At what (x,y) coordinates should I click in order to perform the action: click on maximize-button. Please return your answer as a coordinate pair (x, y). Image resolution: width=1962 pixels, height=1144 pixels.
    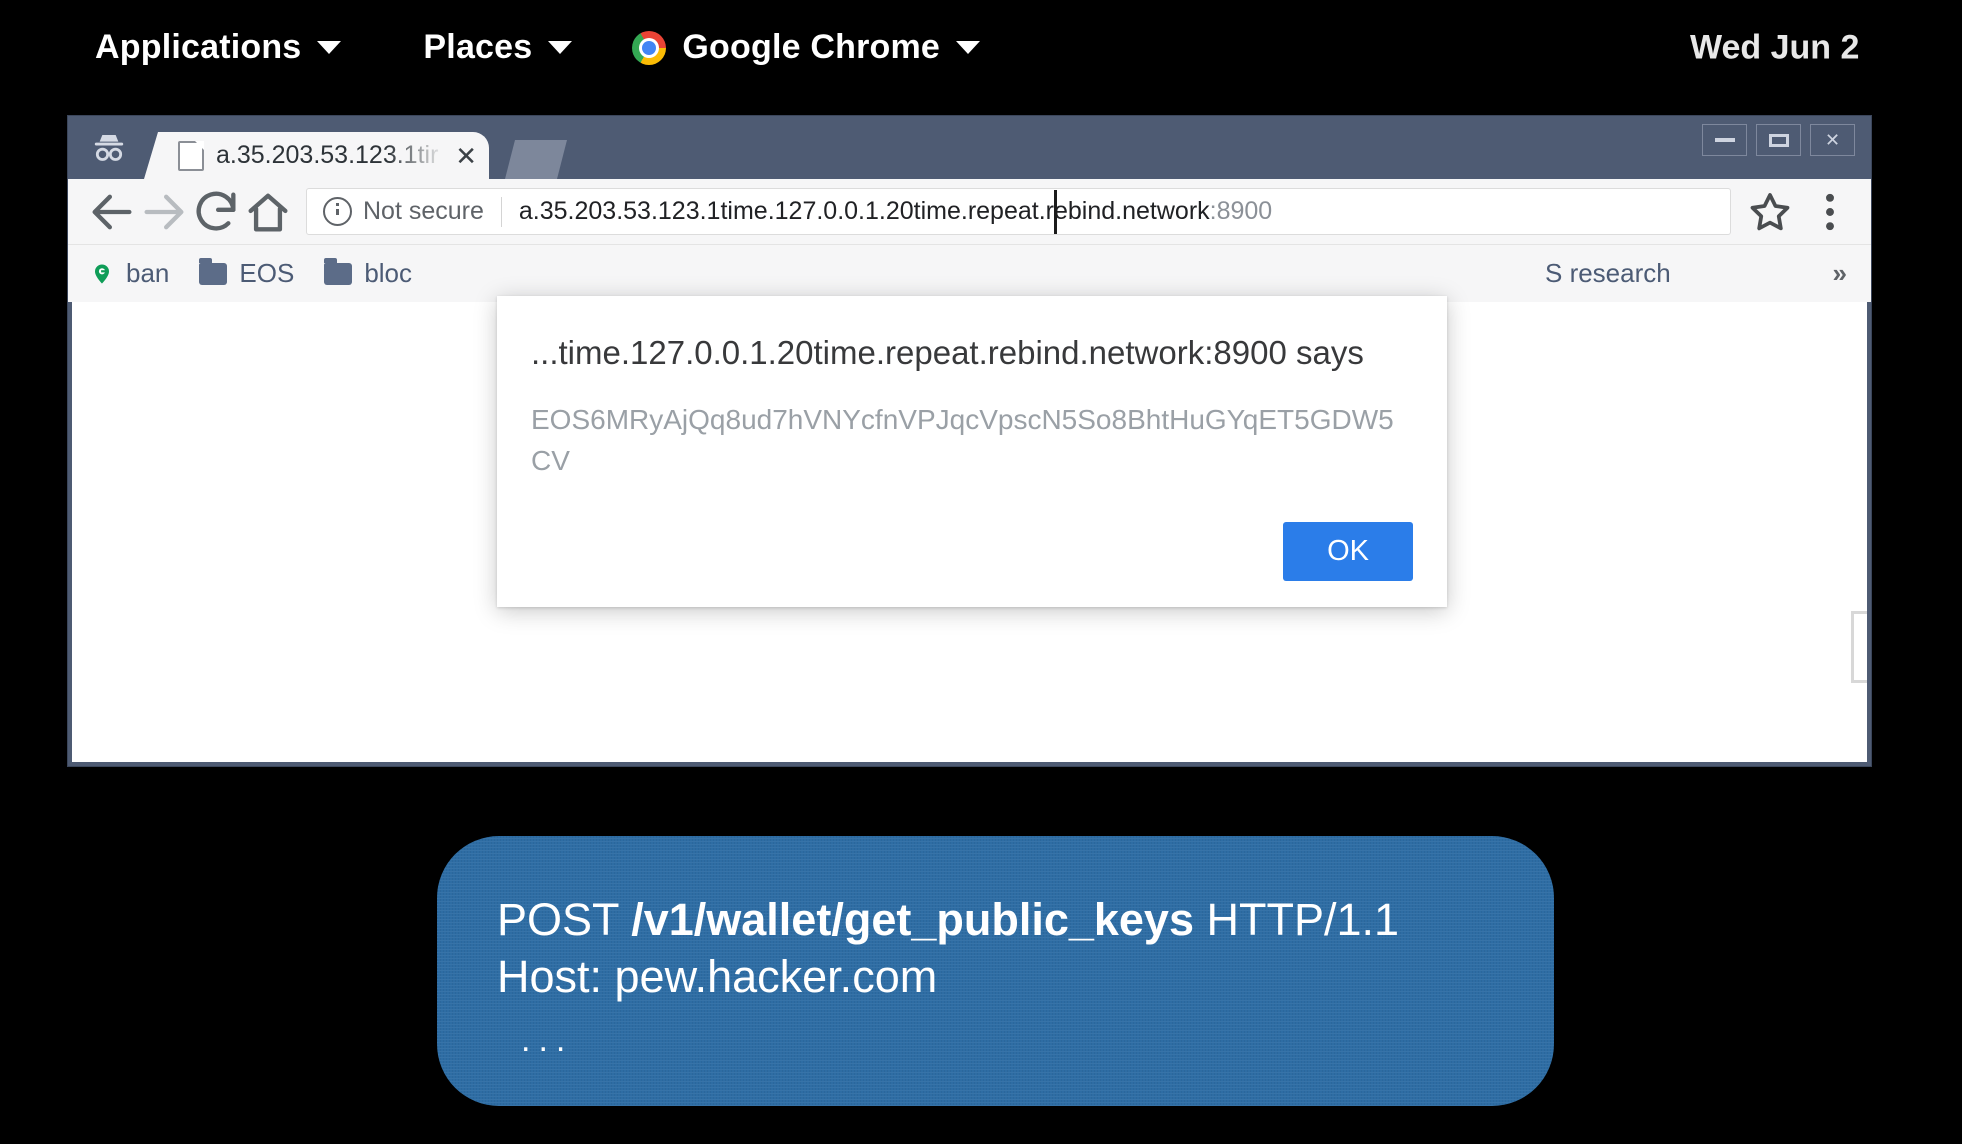
    Looking at the image, I should click on (1778, 140).